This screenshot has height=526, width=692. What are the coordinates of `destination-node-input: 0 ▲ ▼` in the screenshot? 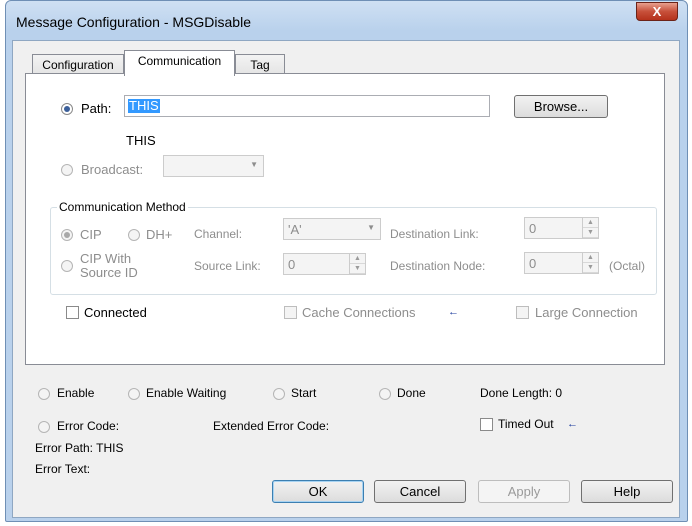 It's located at (561, 263).